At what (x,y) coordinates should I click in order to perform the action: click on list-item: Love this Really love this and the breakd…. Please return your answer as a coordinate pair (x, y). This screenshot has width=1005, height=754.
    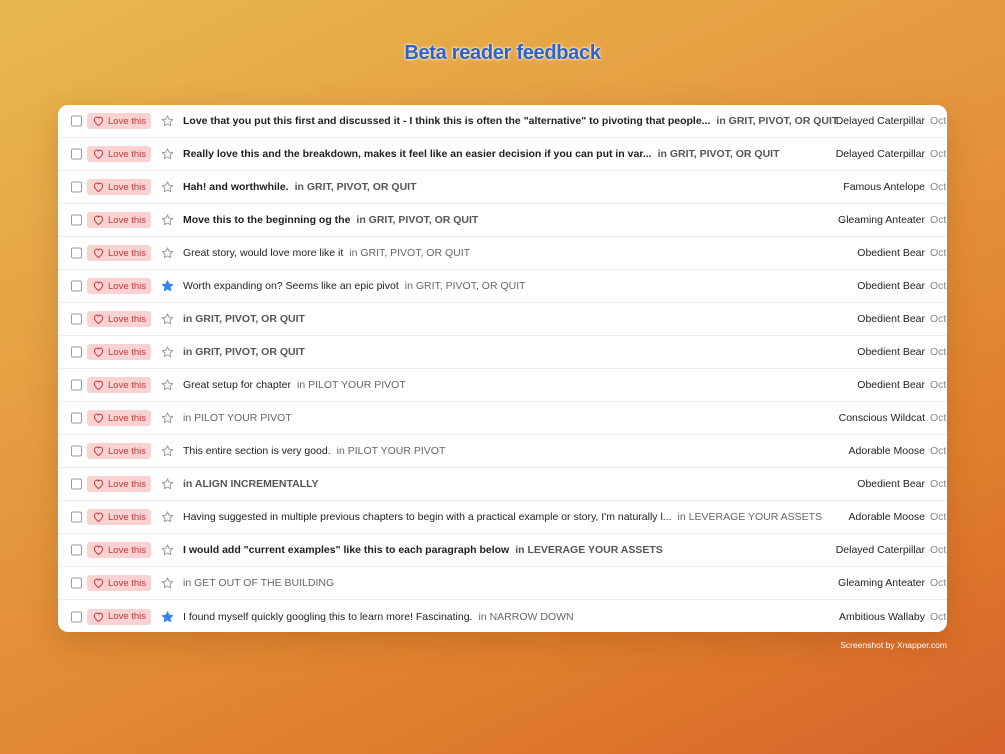
    Looking at the image, I should click on (502, 154).